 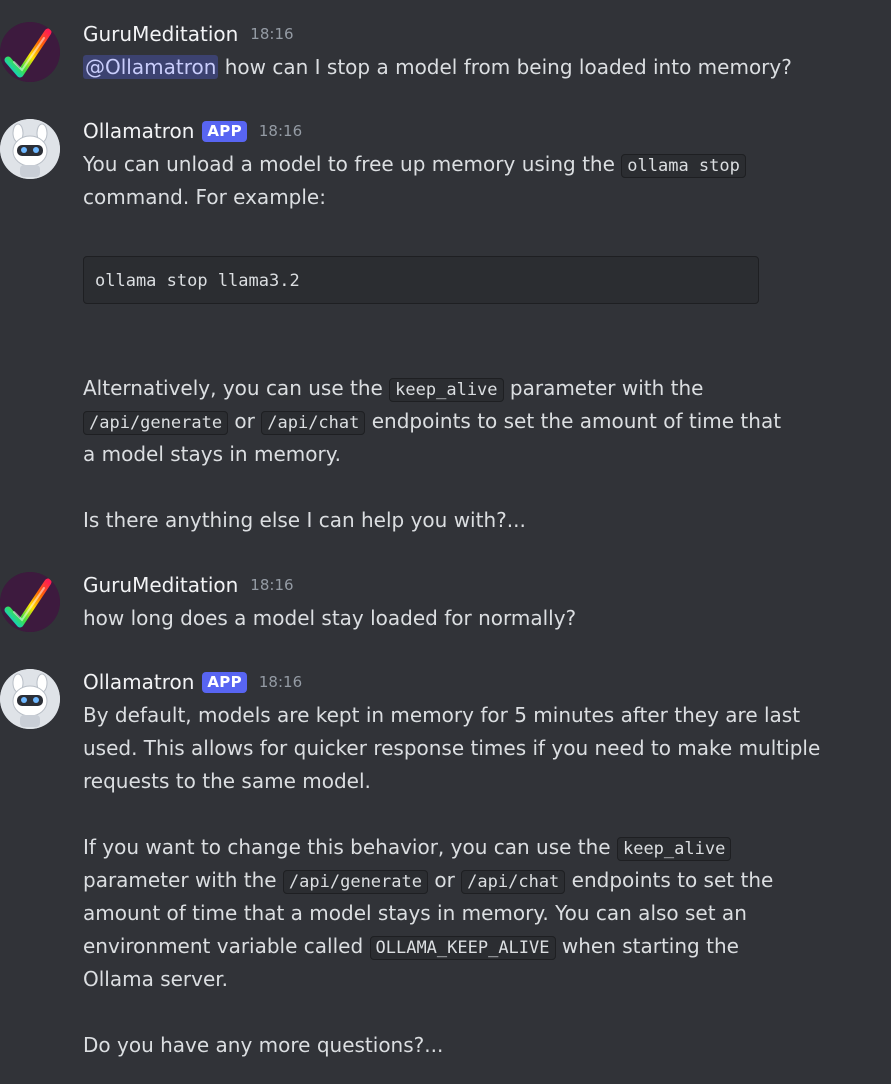 What do you see at coordinates (212, 454) in the screenshot?
I see `message-text: a model stays in memory.` at bounding box center [212, 454].